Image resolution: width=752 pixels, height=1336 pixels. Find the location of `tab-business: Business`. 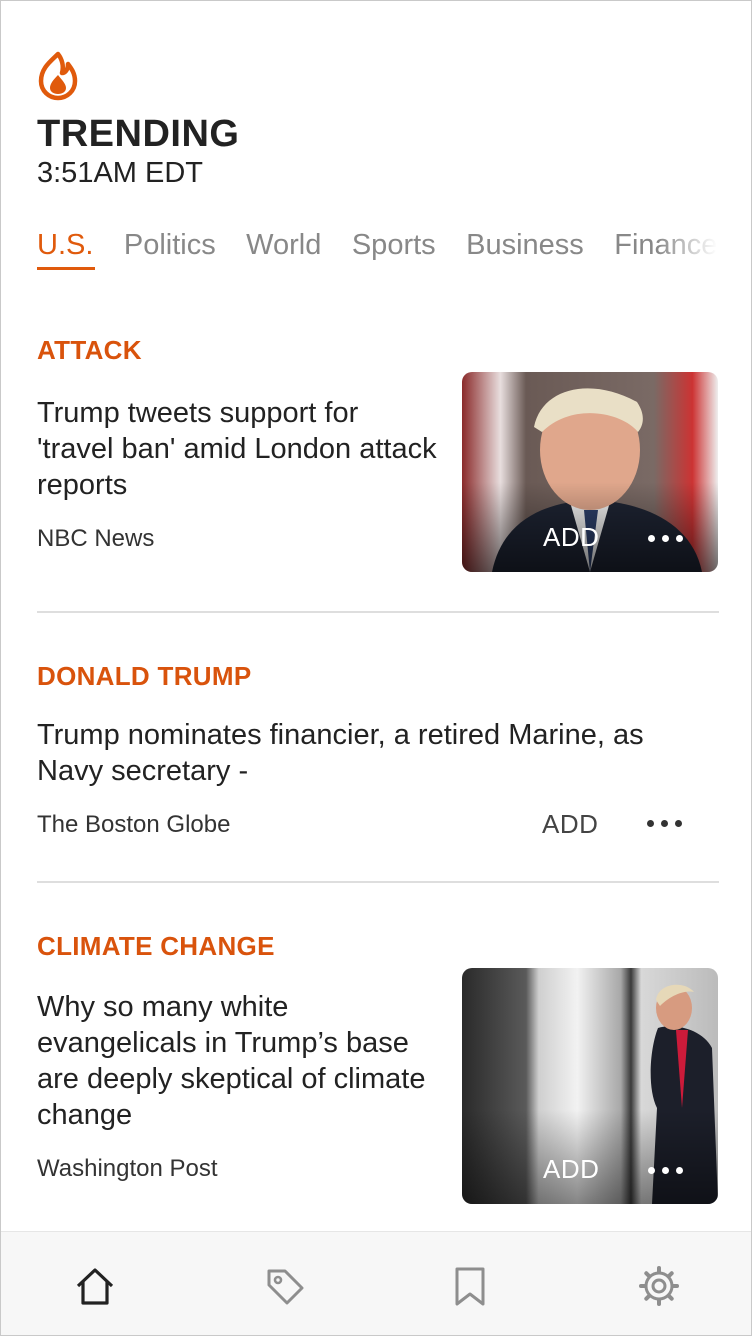

tab-business: Business is located at coordinates (525, 252).